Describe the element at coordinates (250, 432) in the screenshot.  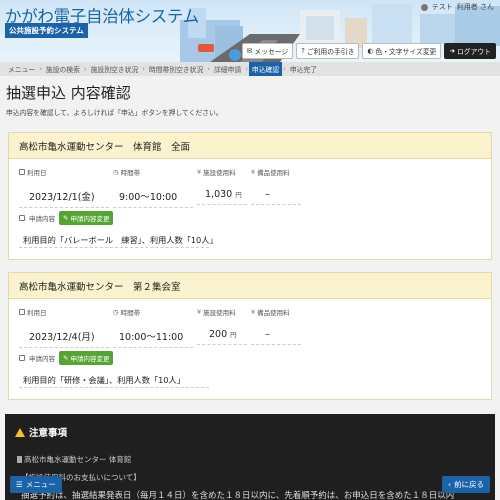
I see `notice-header: 注意事項` at that location.